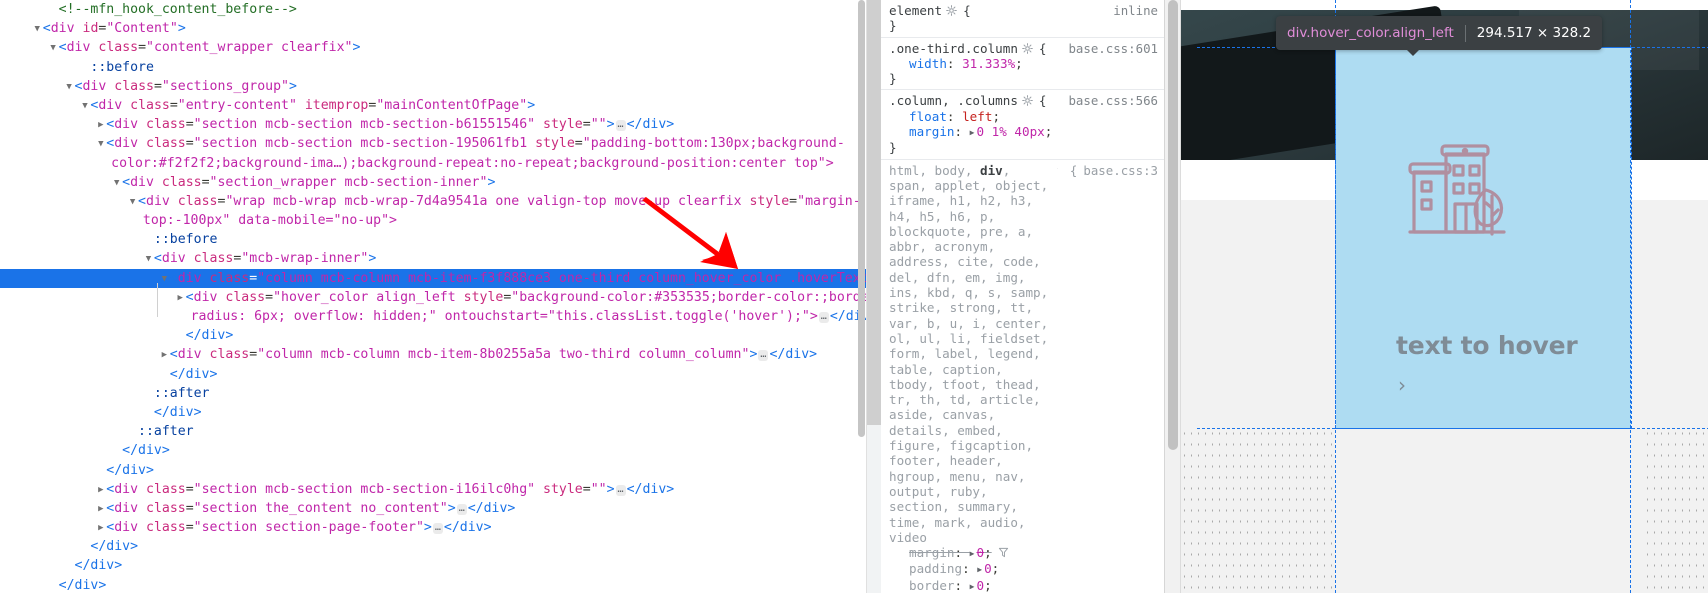 The height and width of the screenshot is (593, 1708). I want to click on page-scrollbar-thumb, so click(1173, 225).